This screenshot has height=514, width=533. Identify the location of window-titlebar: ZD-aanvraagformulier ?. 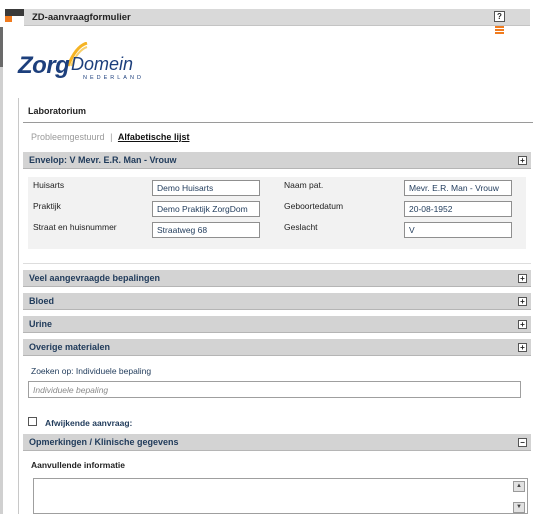
(277, 17).